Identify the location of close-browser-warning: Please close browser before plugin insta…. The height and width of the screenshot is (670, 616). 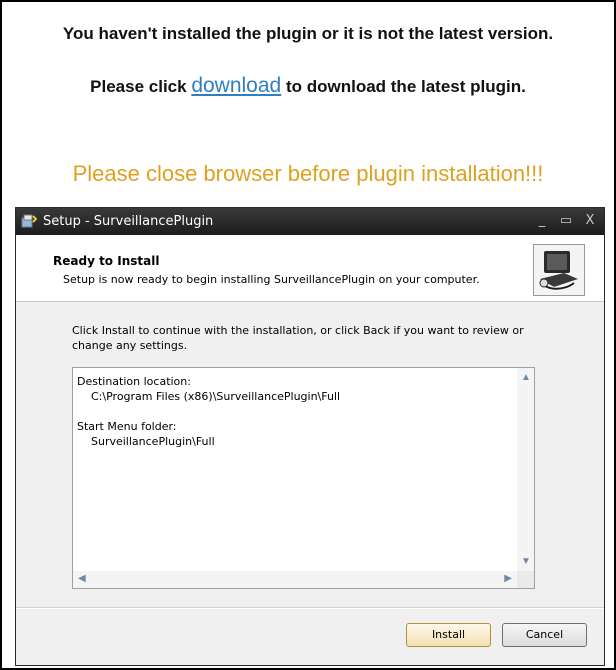
(308, 173).